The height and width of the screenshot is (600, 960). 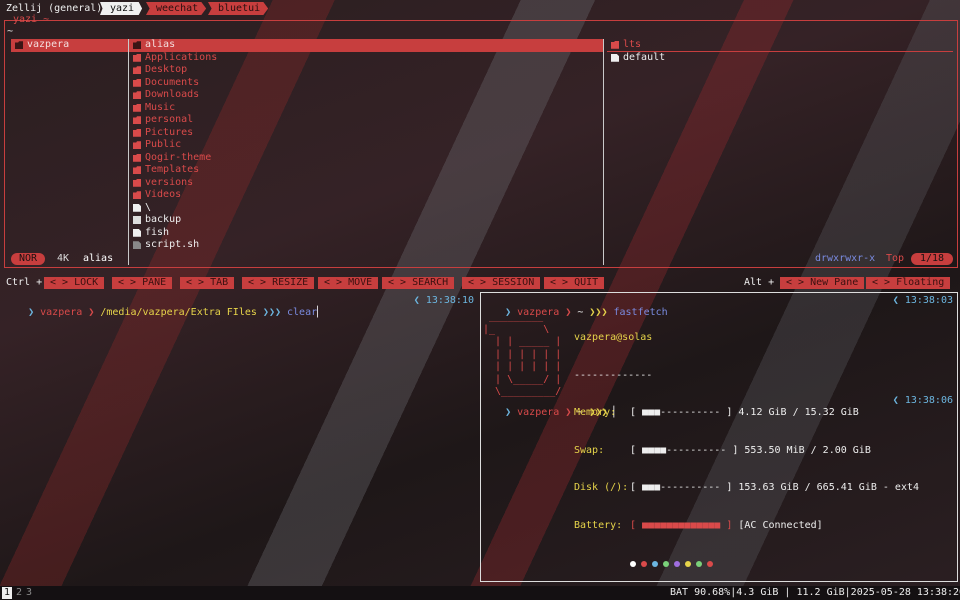 What do you see at coordinates (142, 283) in the screenshot?
I see `key-pane: < > PANE` at bounding box center [142, 283].